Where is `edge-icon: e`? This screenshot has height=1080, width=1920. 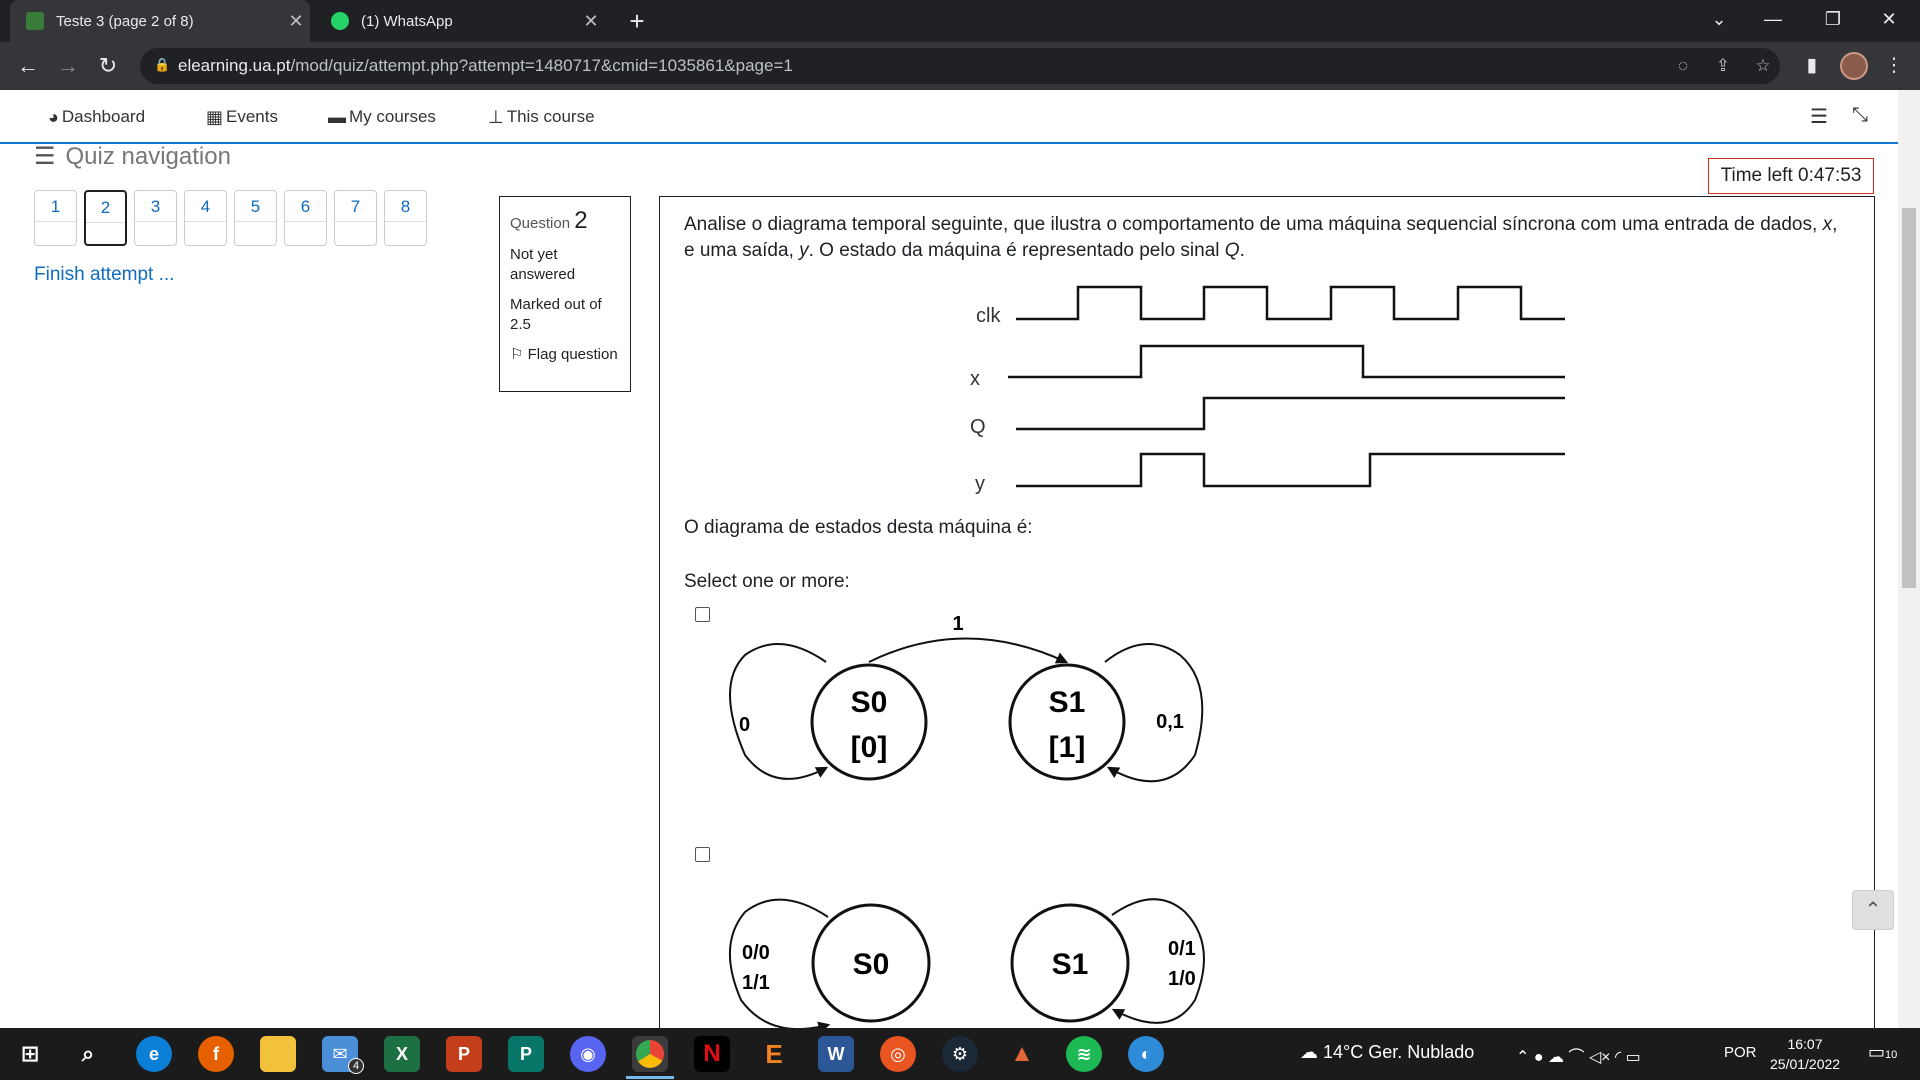
edge-icon: e is located at coordinates (154, 1054).